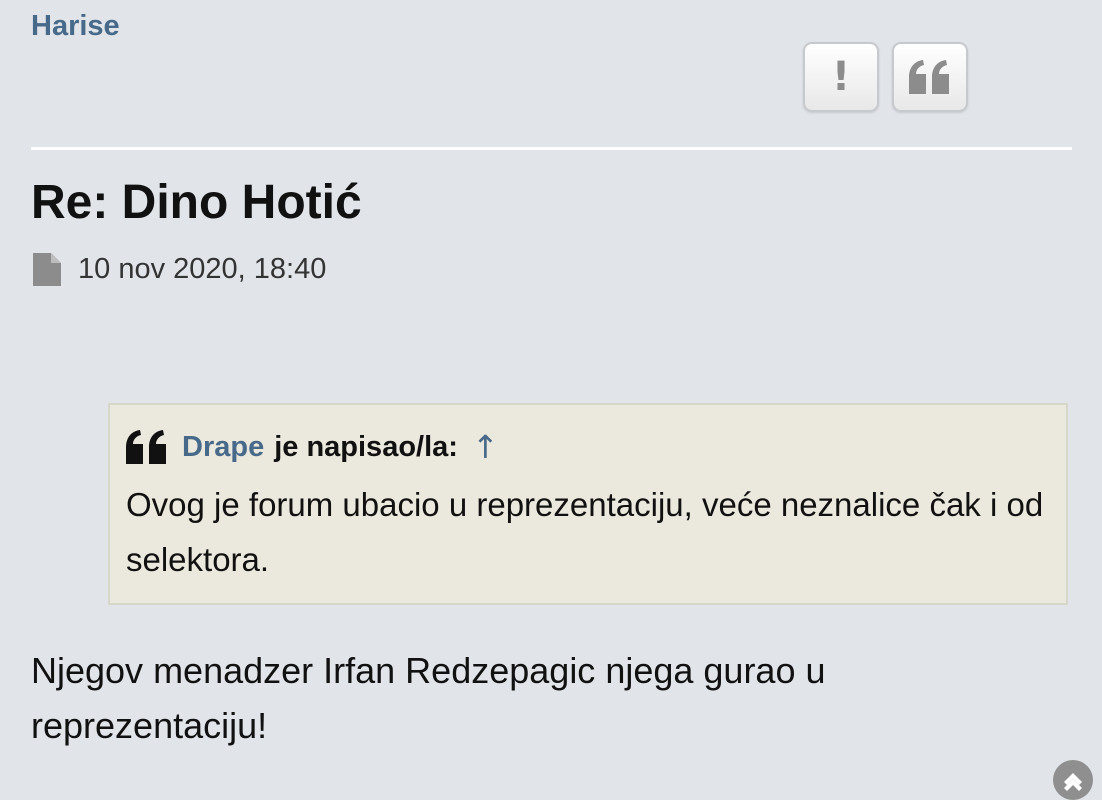 The height and width of the screenshot is (800, 1102). I want to click on quote-button, so click(930, 77).